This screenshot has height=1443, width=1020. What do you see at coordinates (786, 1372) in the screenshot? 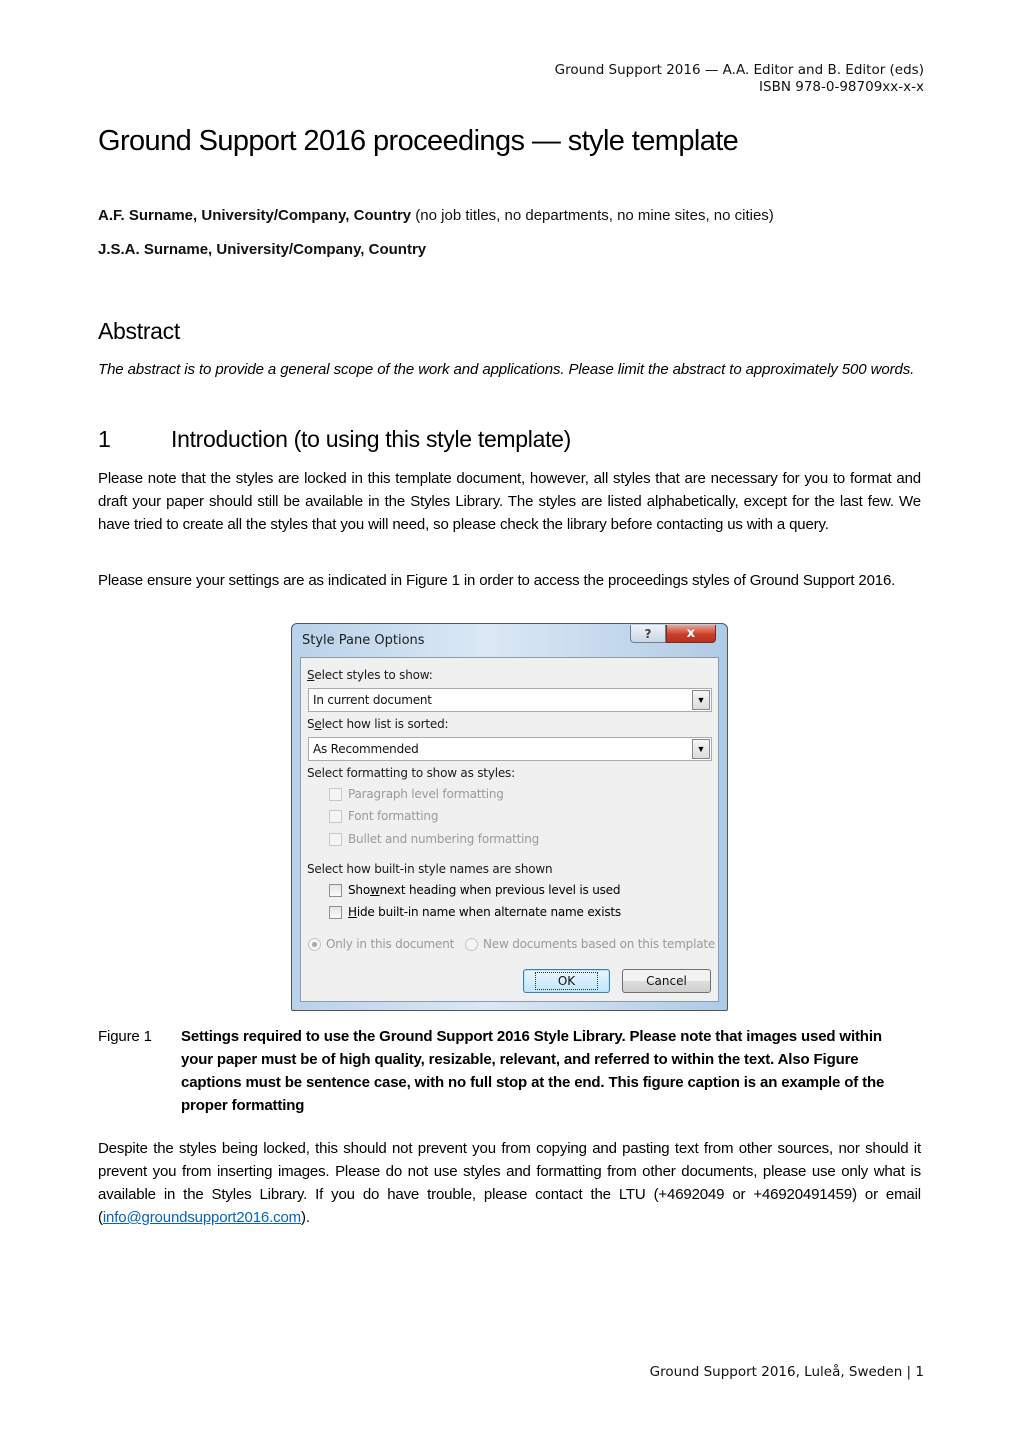
I see `page-footer: Ground Support 2016, Luleå, Sweden | 1` at bounding box center [786, 1372].